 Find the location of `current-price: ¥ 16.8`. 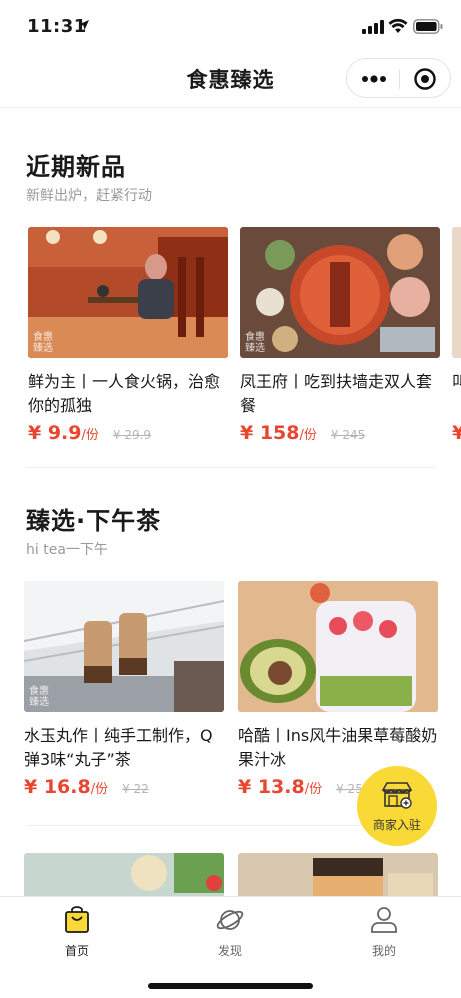

current-price: ¥ 16.8 is located at coordinates (57, 787).